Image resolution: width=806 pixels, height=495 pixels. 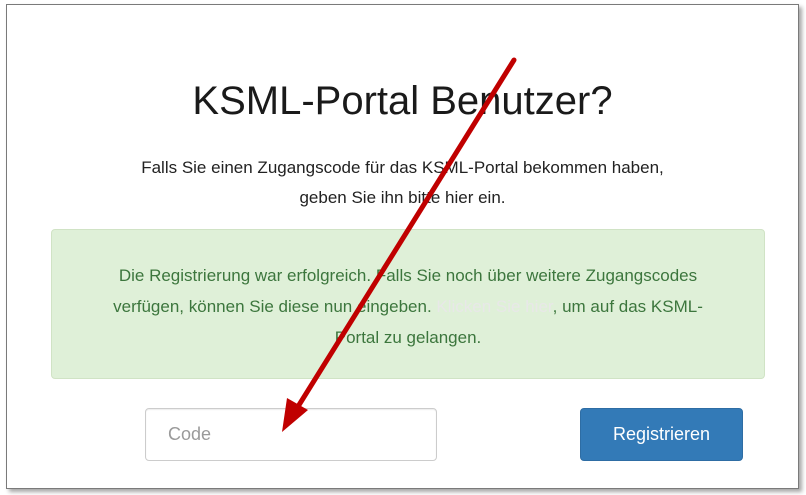 What do you see at coordinates (402, 197) in the screenshot?
I see `intro-line-2: geben Sie ihn bitte hier ein.` at bounding box center [402, 197].